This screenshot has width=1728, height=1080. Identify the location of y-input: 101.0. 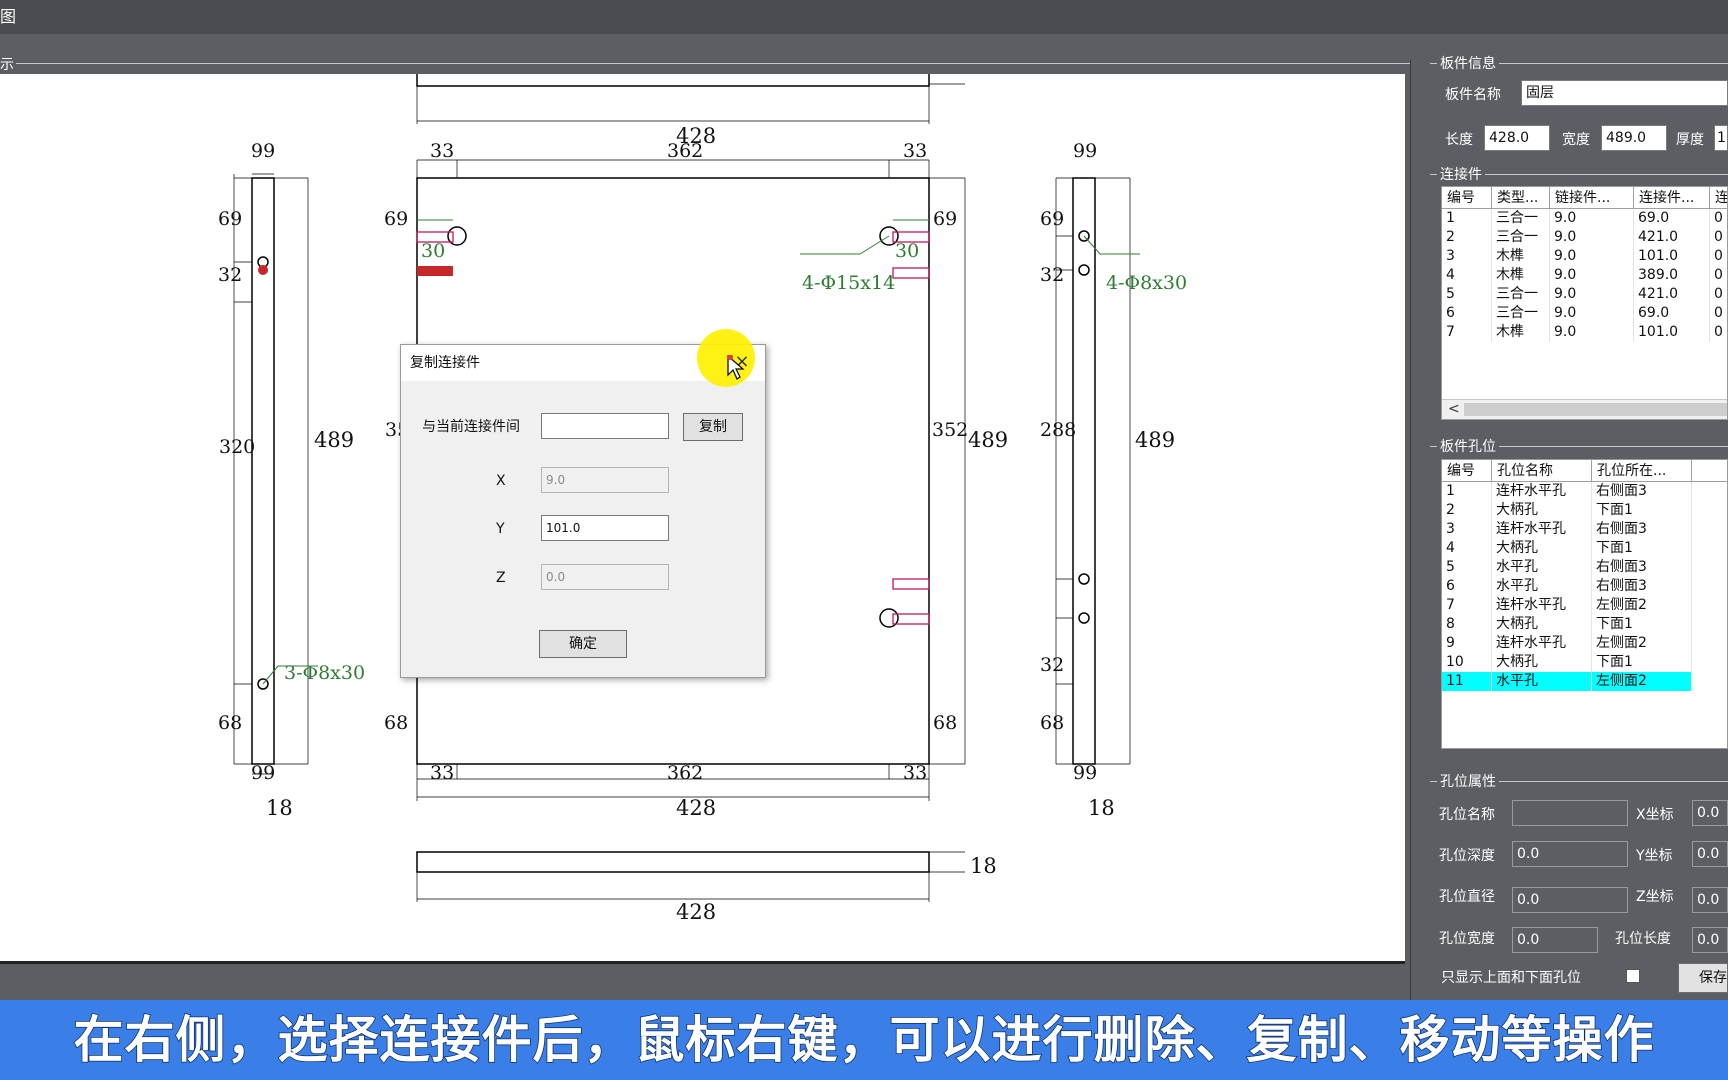
(605, 528).